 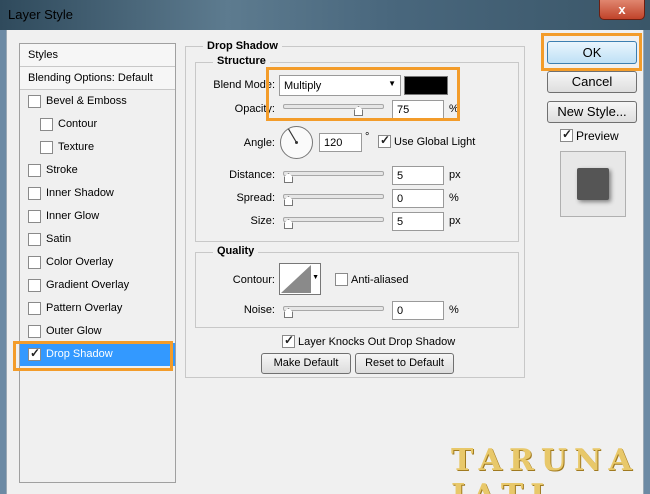 What do you see at coordinates (340, 142) in the screenshot?
I see `angle-field: 120` at bounding box center [340, 142].